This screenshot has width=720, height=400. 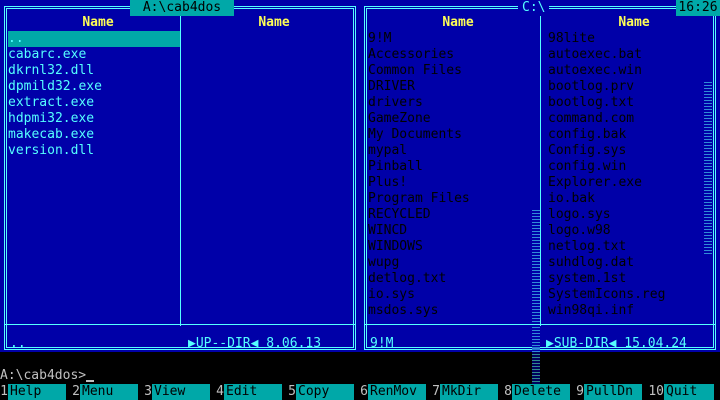 What do you see at coordinates (182, 8) in the screenshot?
I see `left-panel-path: A:\cab4dos` at bounding box center [182, 8].